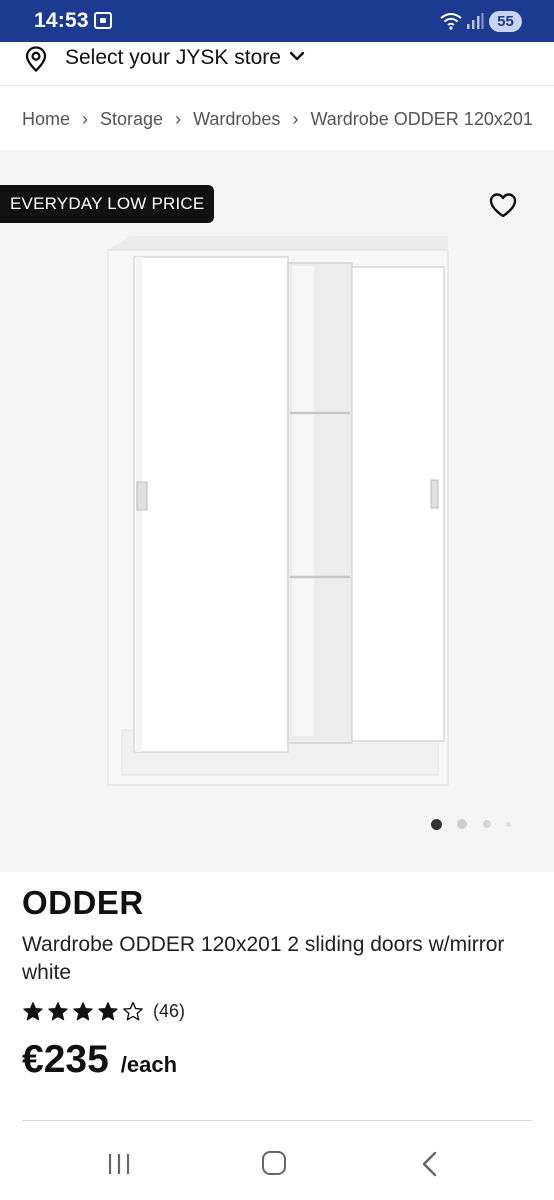 Image resolution: width=554 pixels, height=1200 pixels. Describe the element at coordinates (297, 56) in the screenshot. I see `chevron-down-icon` at that location.